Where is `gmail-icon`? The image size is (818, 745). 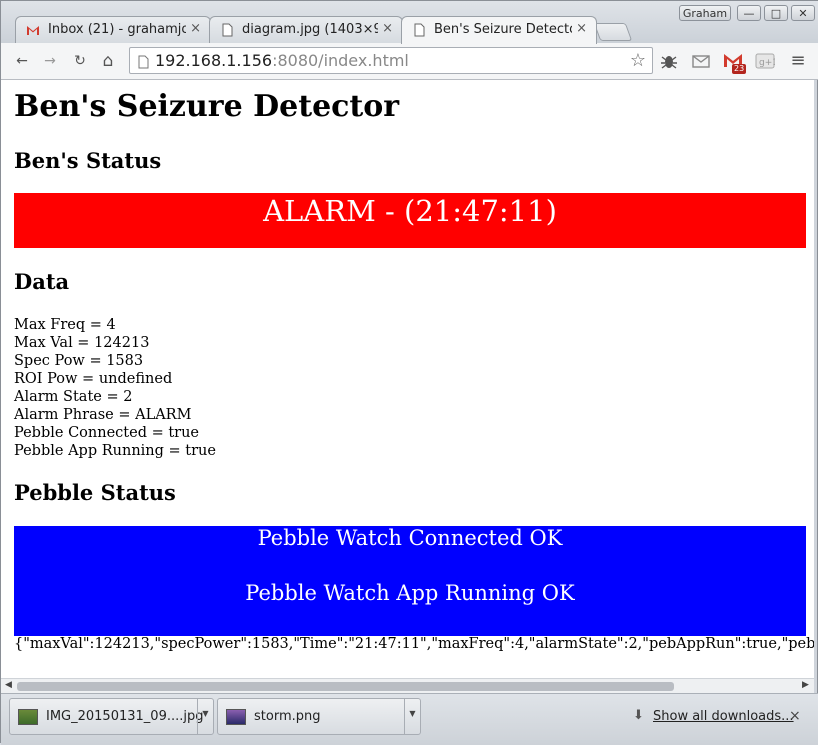 gmail-icon is located at coordinates (33, 30).